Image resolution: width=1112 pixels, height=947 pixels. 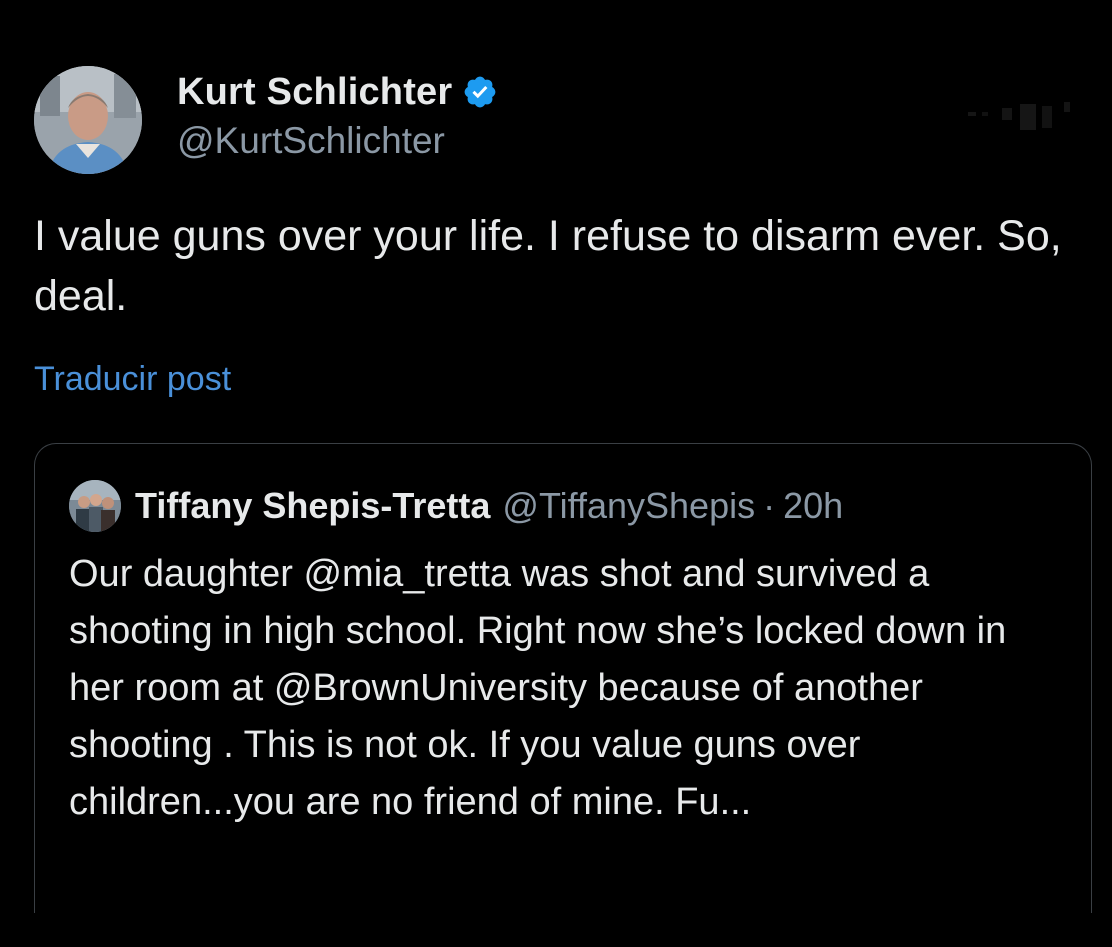 I want to click on group-photo-icon, so click(x=95, y=506).